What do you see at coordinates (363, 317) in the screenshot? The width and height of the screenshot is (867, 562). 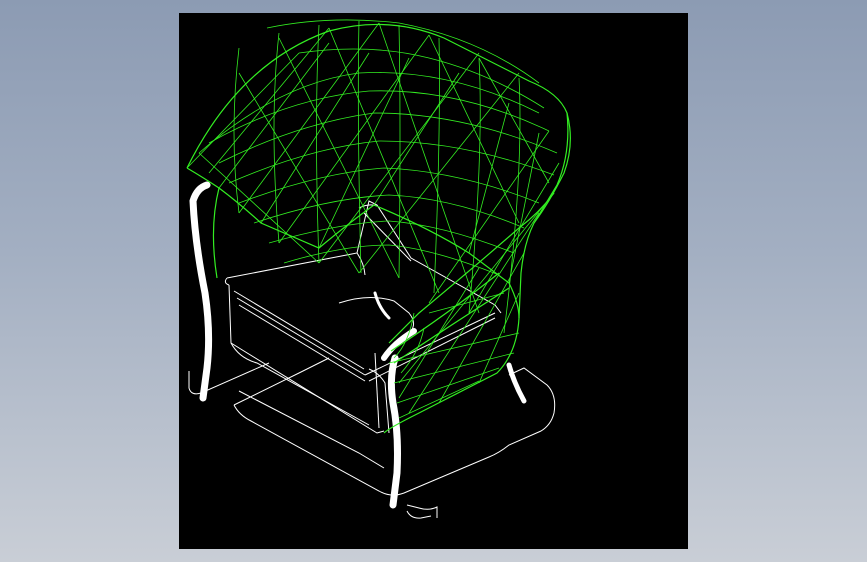 I see `seat-frame` at bounding box center [363, 317].